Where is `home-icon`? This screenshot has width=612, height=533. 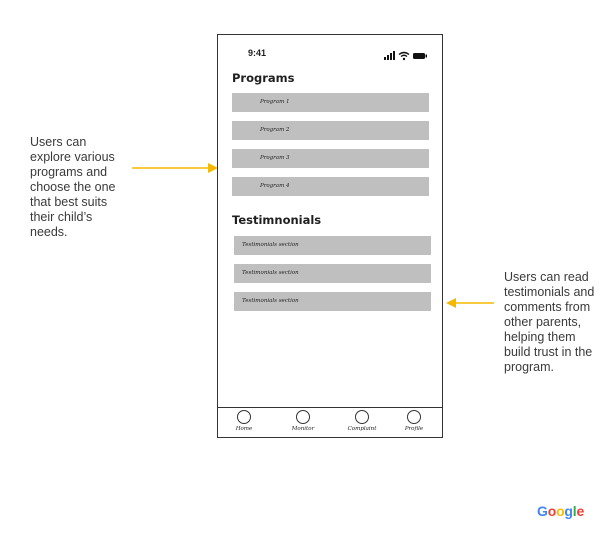
home-icon is located at coordinates (244, 417).